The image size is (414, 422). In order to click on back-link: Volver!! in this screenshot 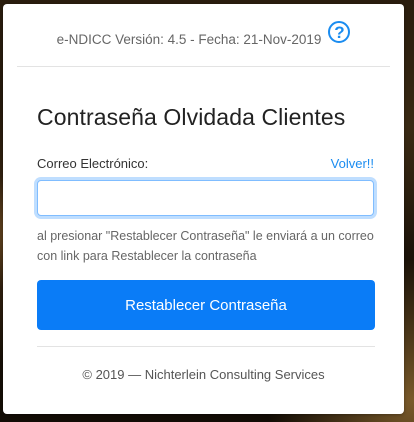, I will do `click(352, 163)`.